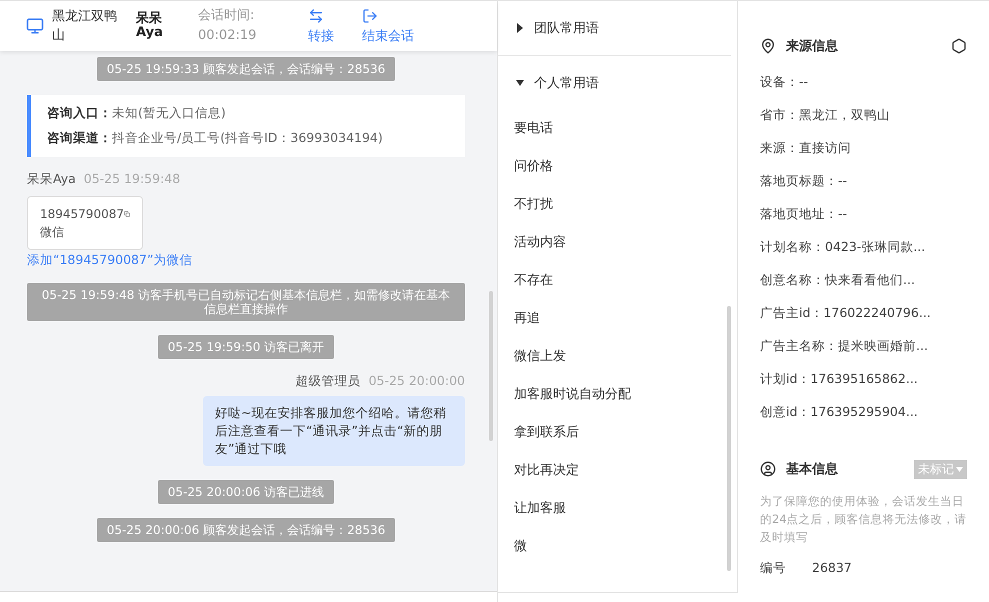 The height and width of the screenshot is (602, 989). Describe the element at coordinates (617, 547) in the screenshot. I see `phrase-item: 微` at that location.